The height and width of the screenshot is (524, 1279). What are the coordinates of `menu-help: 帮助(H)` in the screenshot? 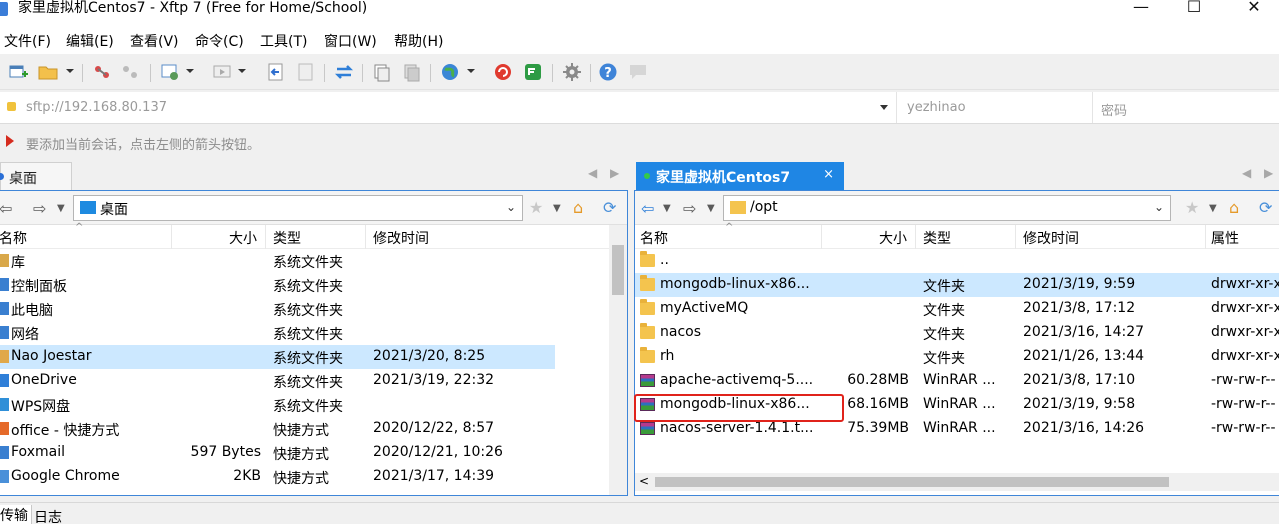 It's located at (418, 41).